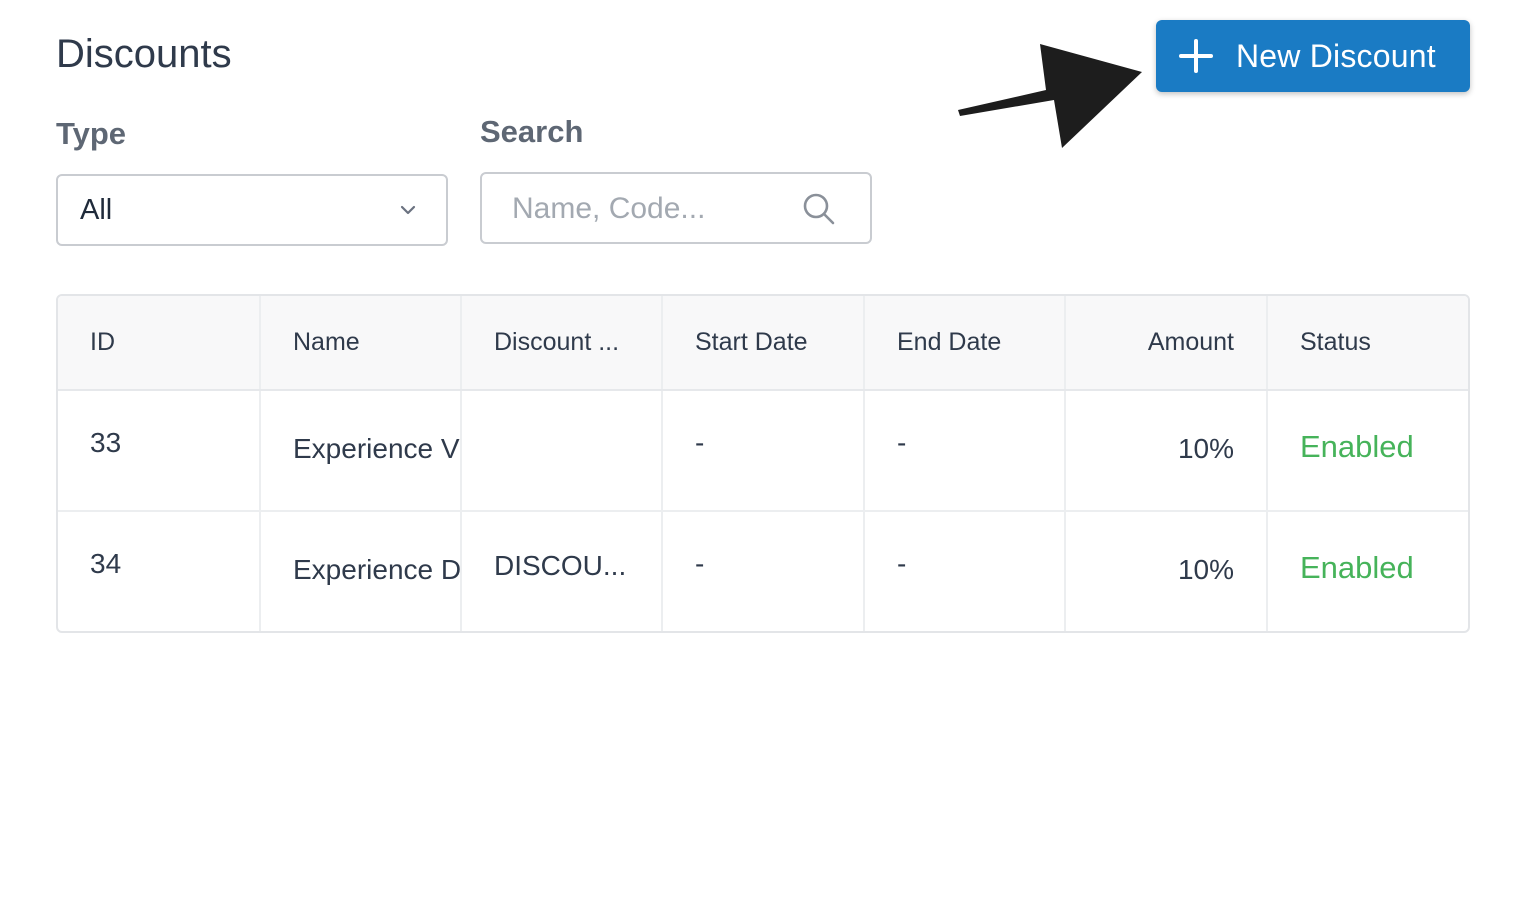  I want to click on cell-name: Experience D, so click(361, 571).